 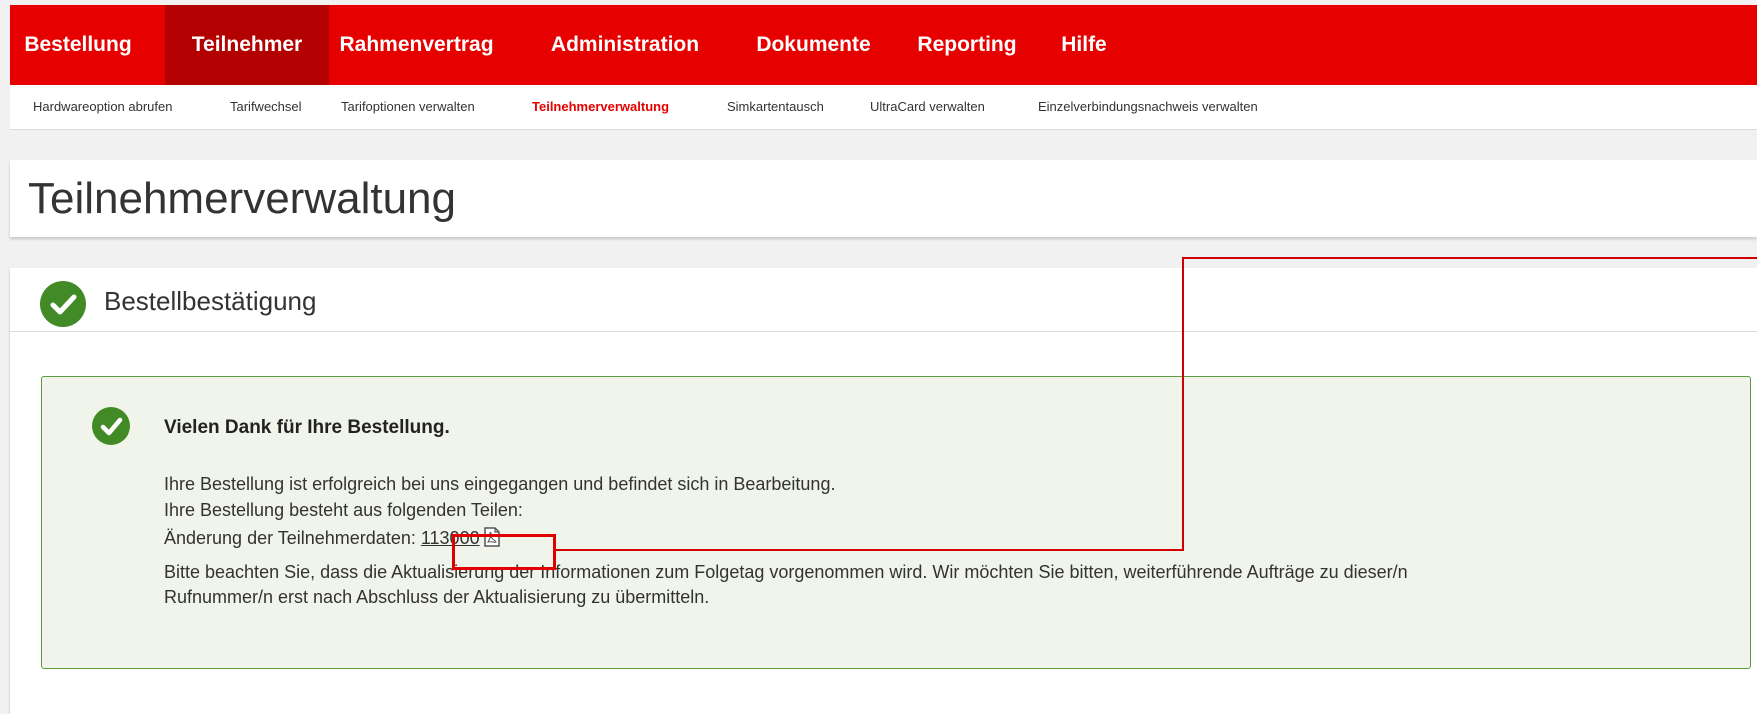 I want to click on subnav-simkartentausch: Simkartentausch, so click(x=775, y=107).